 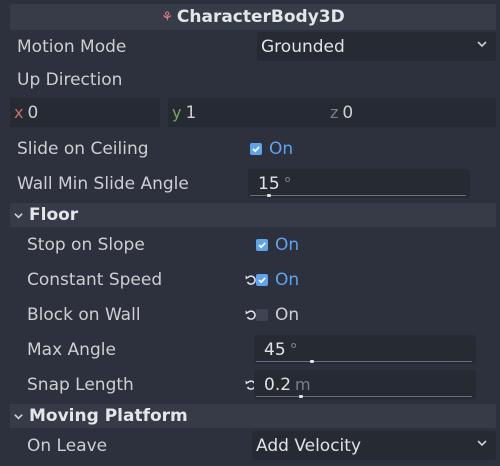 I want to click on inspector-header: ⚘ CharacterBody3D, so click(x=253, y=17).